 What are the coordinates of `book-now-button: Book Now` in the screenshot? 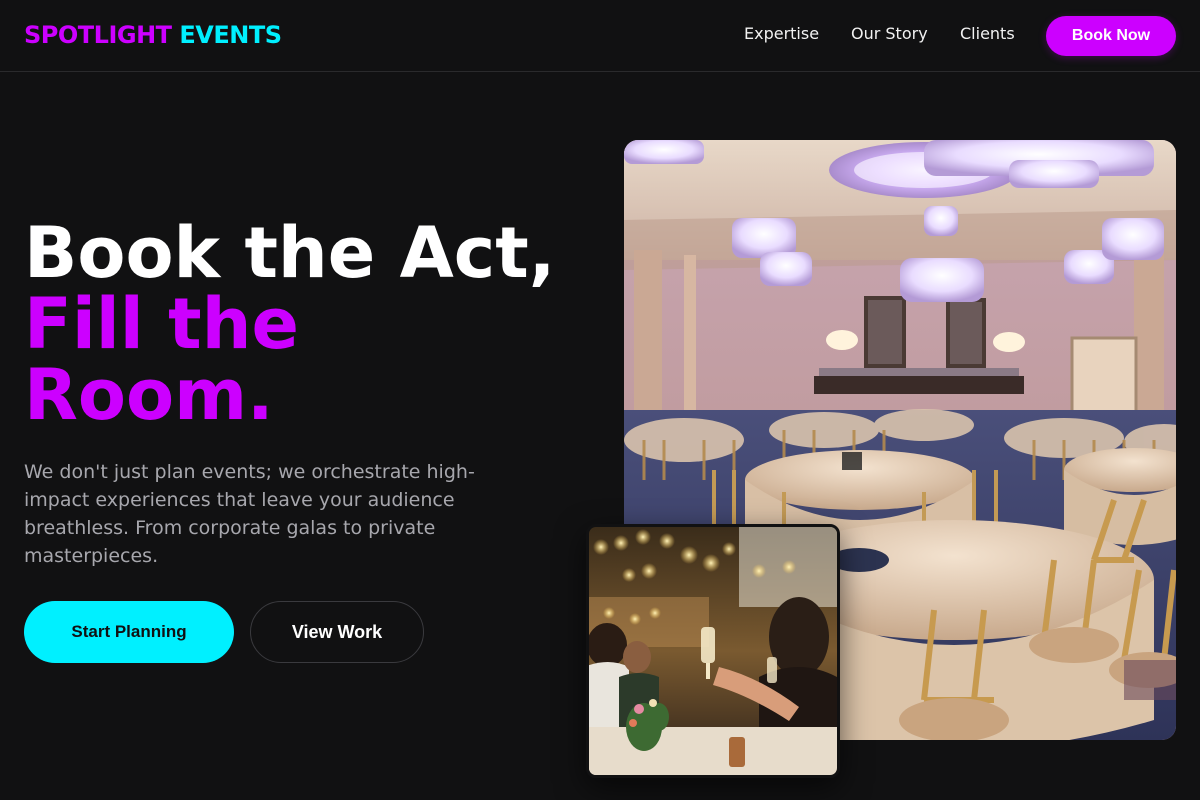 It's located at (1111, 36).